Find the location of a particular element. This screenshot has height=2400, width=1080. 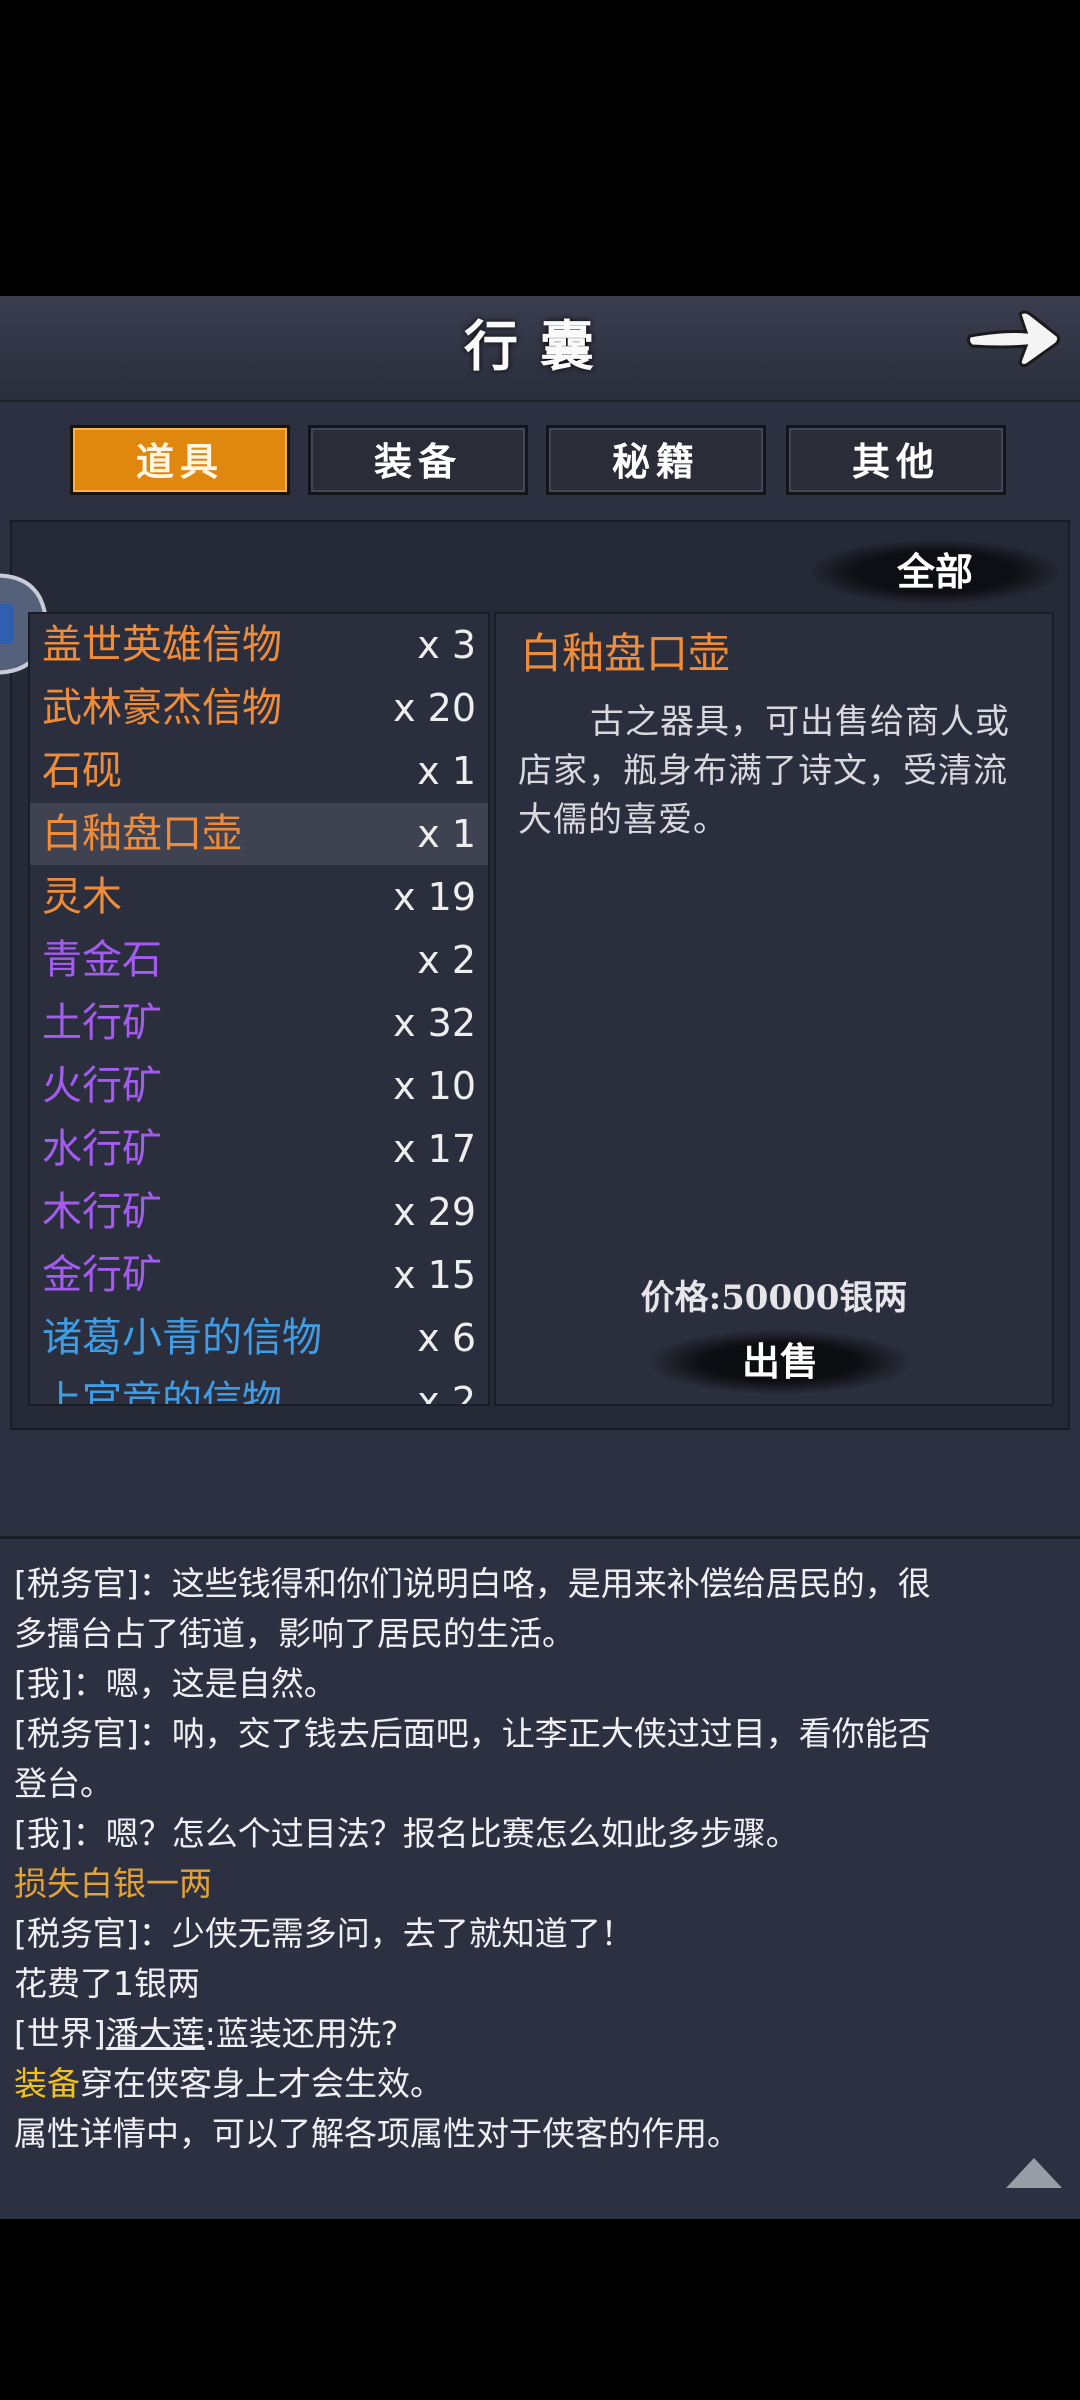

item-name: 火行矿 is located at coordinates (102, 1086).